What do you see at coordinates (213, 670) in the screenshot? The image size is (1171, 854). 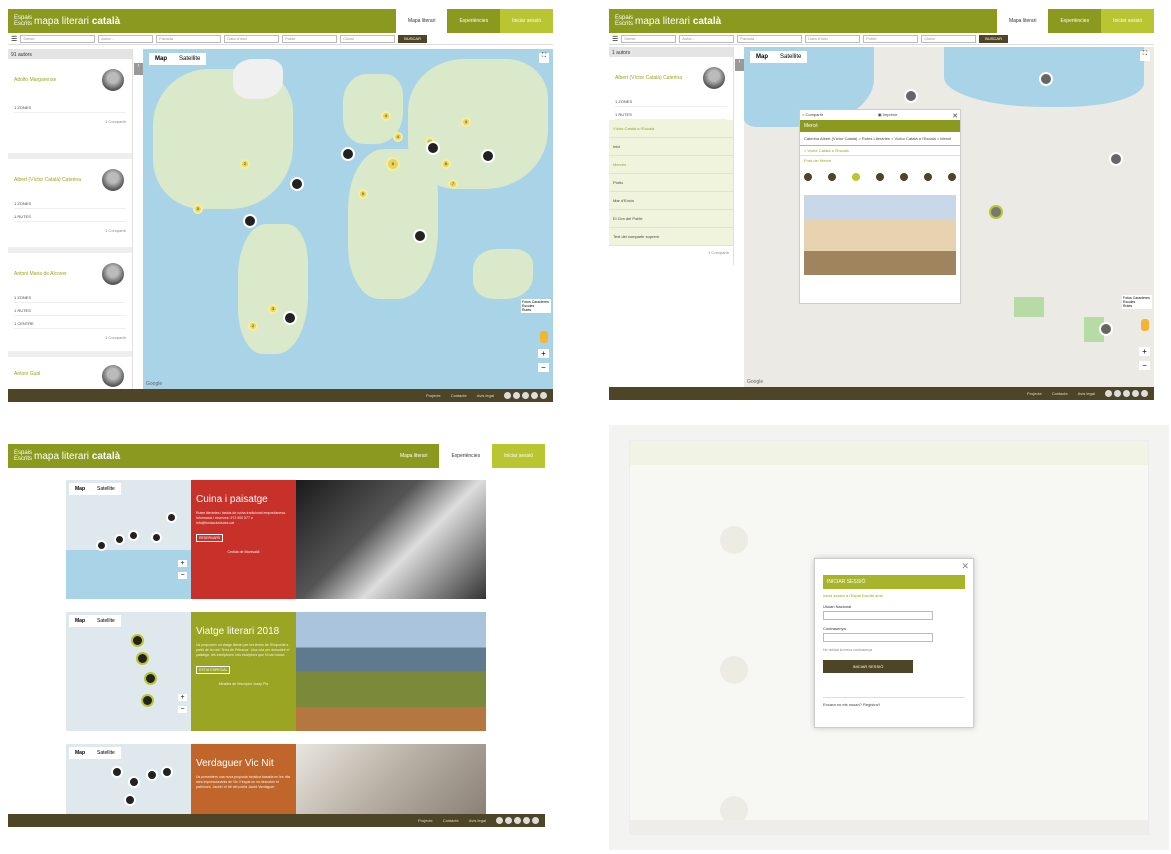 I see `experience-link: ESTIU ESPECIAL` at bounding box center [213, 670].